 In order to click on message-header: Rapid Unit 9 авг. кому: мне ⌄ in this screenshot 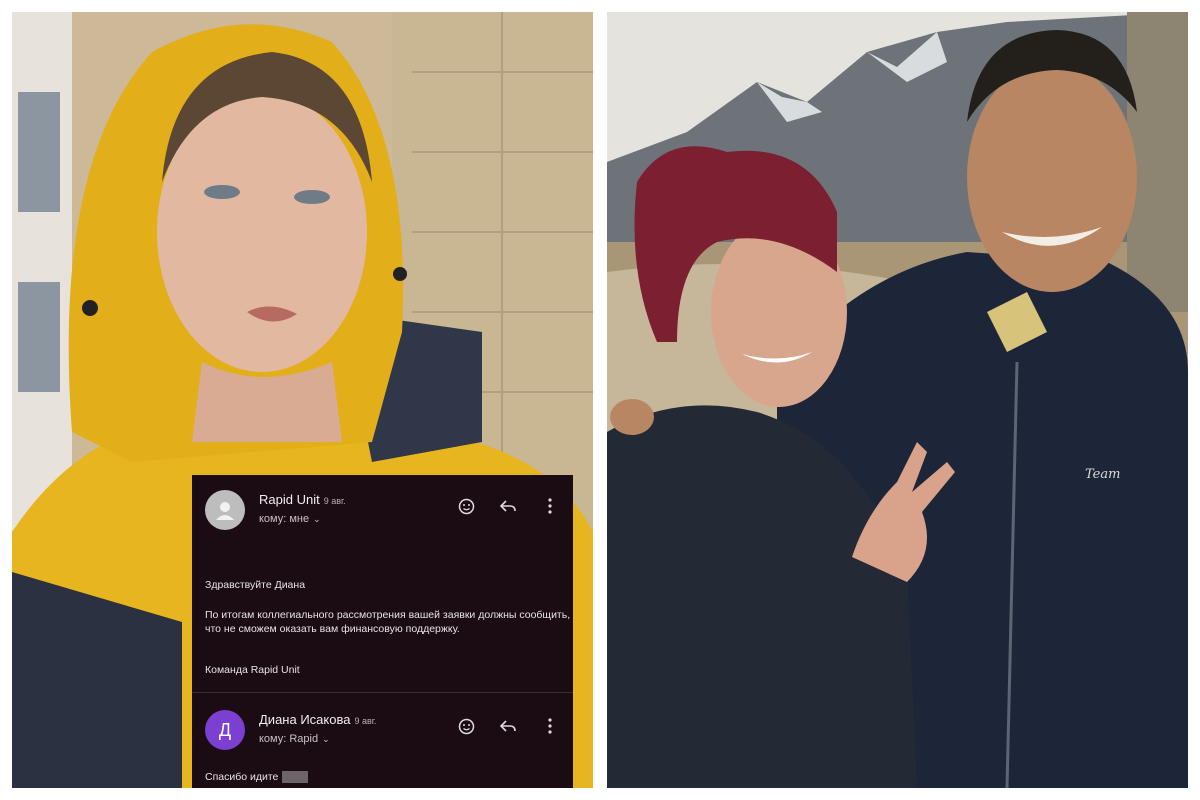, I will do `click(382, 509)`.